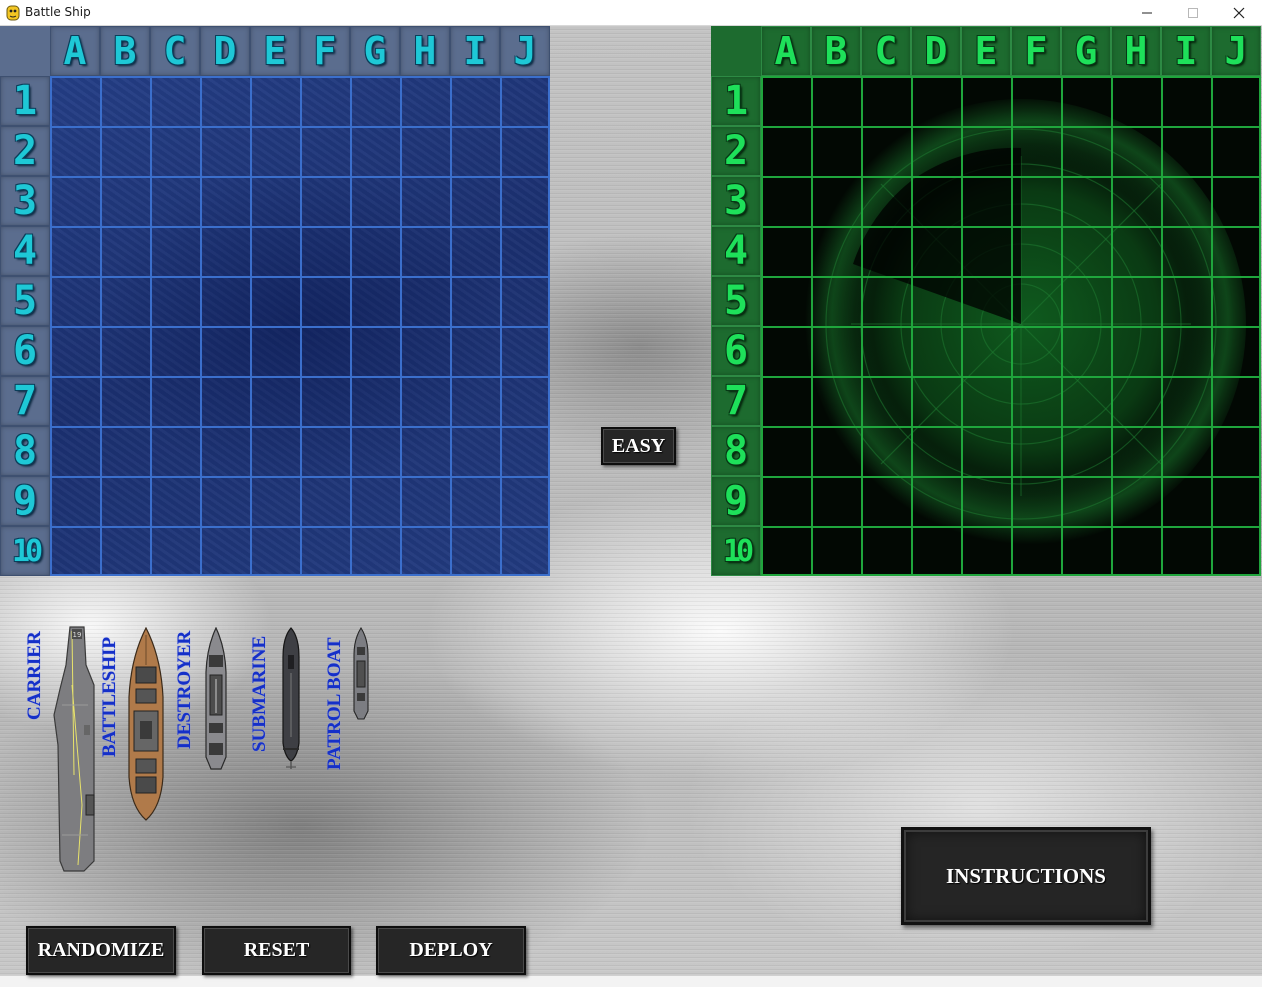  I want to click on ship-label-destroyer: DESTROYER, so click(184, 689).